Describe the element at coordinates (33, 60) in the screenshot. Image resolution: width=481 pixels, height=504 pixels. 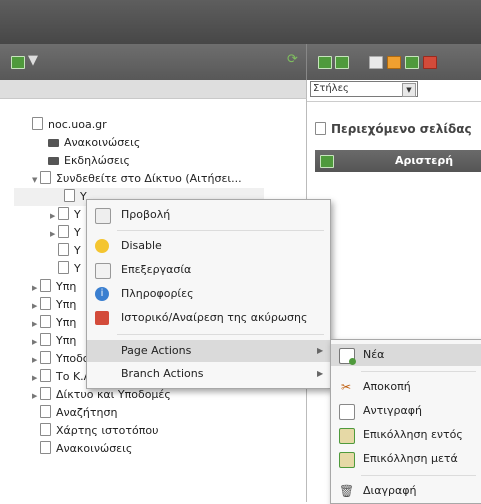
I see `filter-icon: ▼` at that location.